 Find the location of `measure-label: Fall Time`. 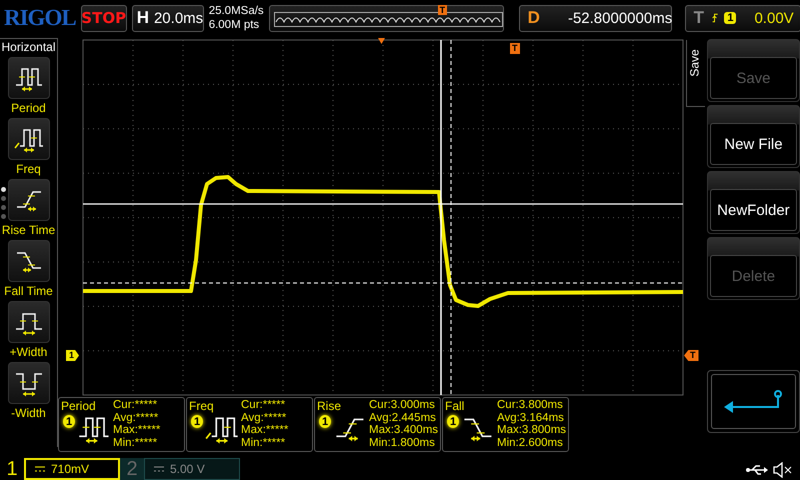

measure-label: Fall Time is located at coordinates (28, 291).